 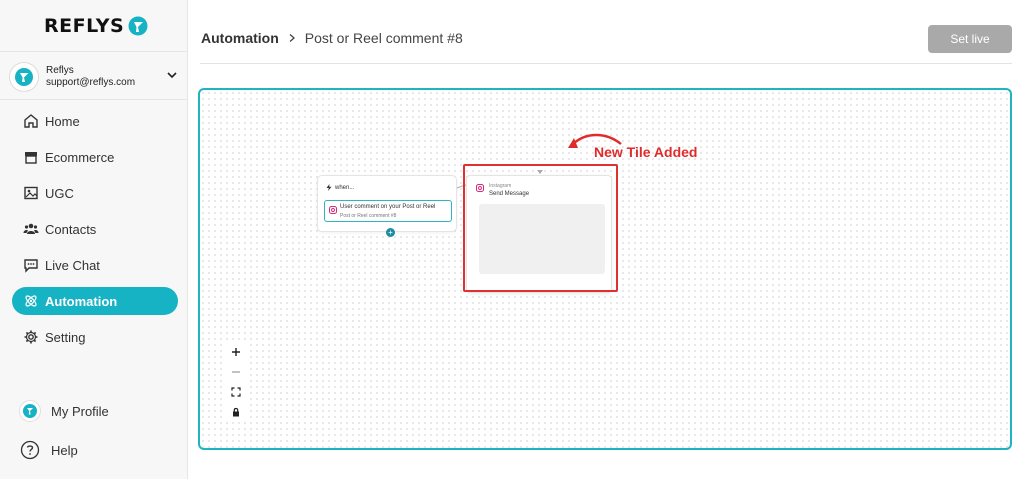 I want to click on breadcrumb-root: Automation, so click(x=240, y=38).